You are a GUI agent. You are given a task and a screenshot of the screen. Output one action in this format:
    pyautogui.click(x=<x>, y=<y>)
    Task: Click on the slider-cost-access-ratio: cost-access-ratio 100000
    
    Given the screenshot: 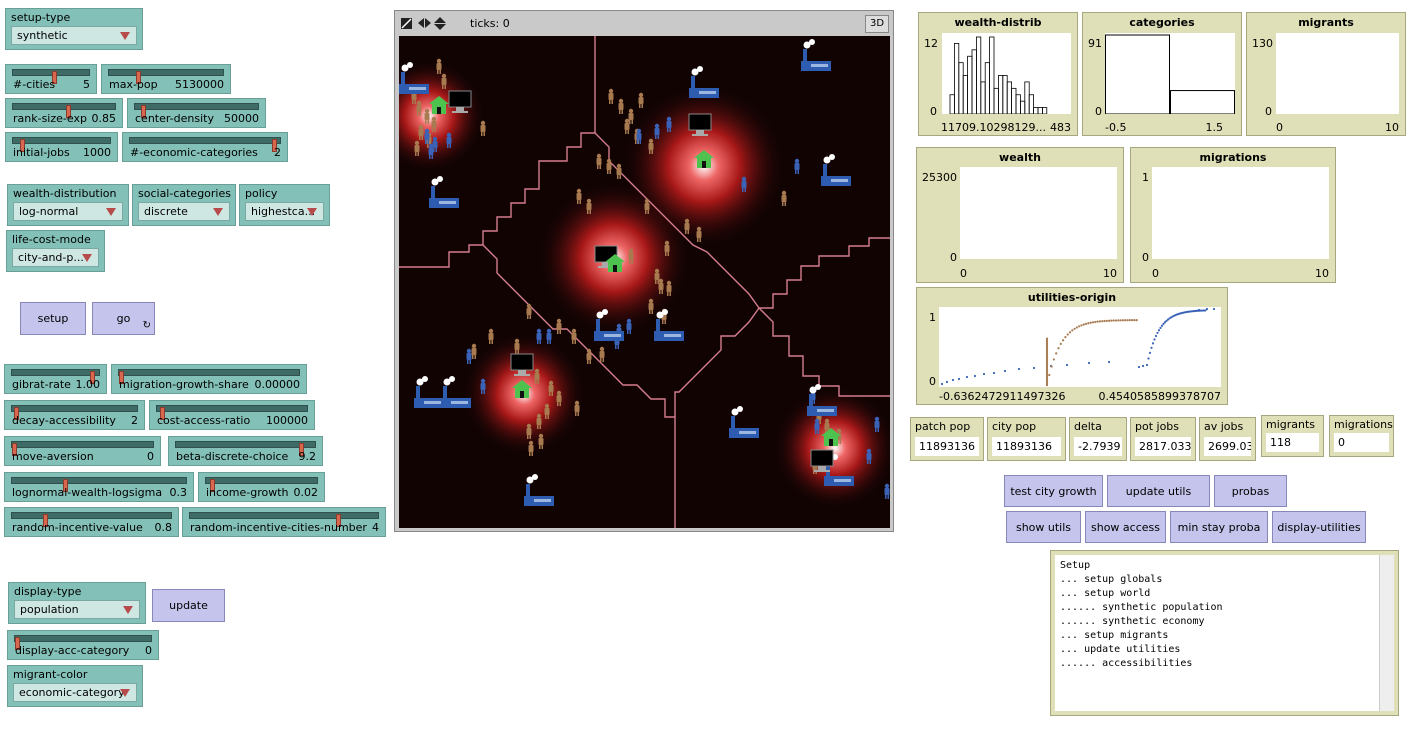 What is the action you would take?
    pyautogui.click(x=232, y=415)
    